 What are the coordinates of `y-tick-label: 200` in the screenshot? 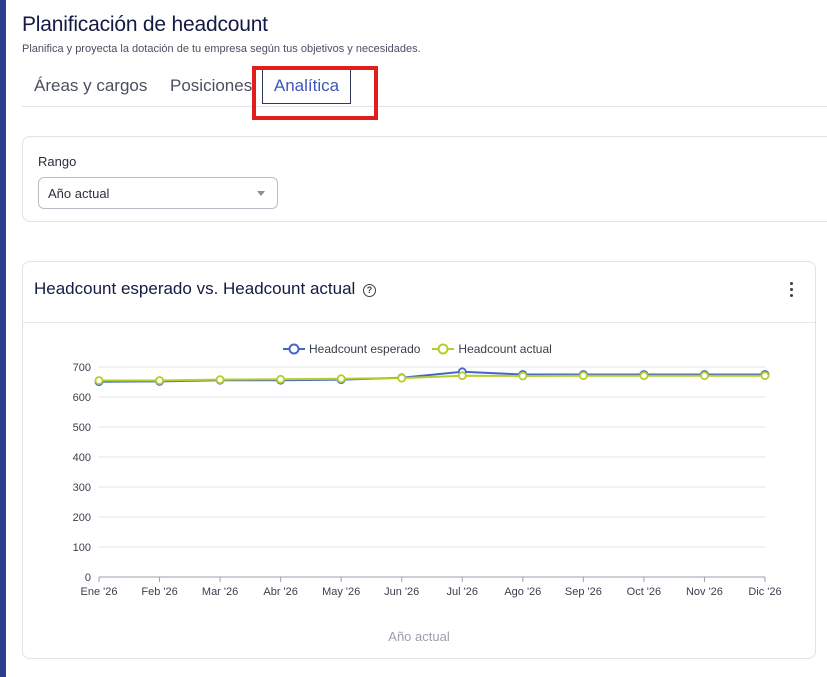 It's located at (82, 518).